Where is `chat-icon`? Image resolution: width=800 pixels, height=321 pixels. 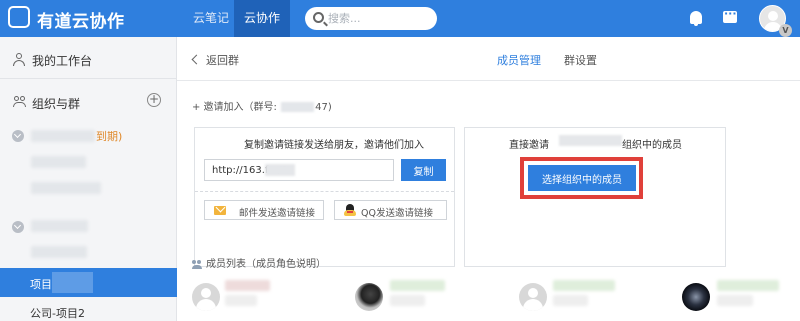 chat-icon is located at coordinates (730, 15).